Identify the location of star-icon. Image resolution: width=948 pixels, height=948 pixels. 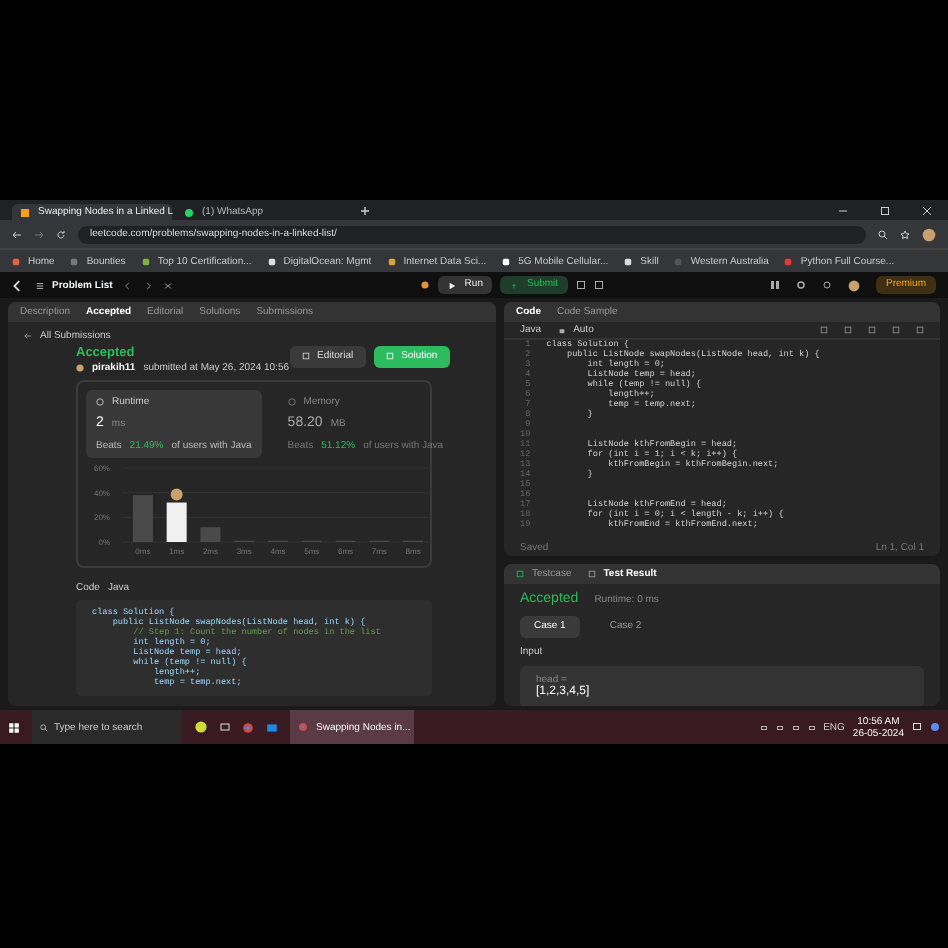
(905, 234).